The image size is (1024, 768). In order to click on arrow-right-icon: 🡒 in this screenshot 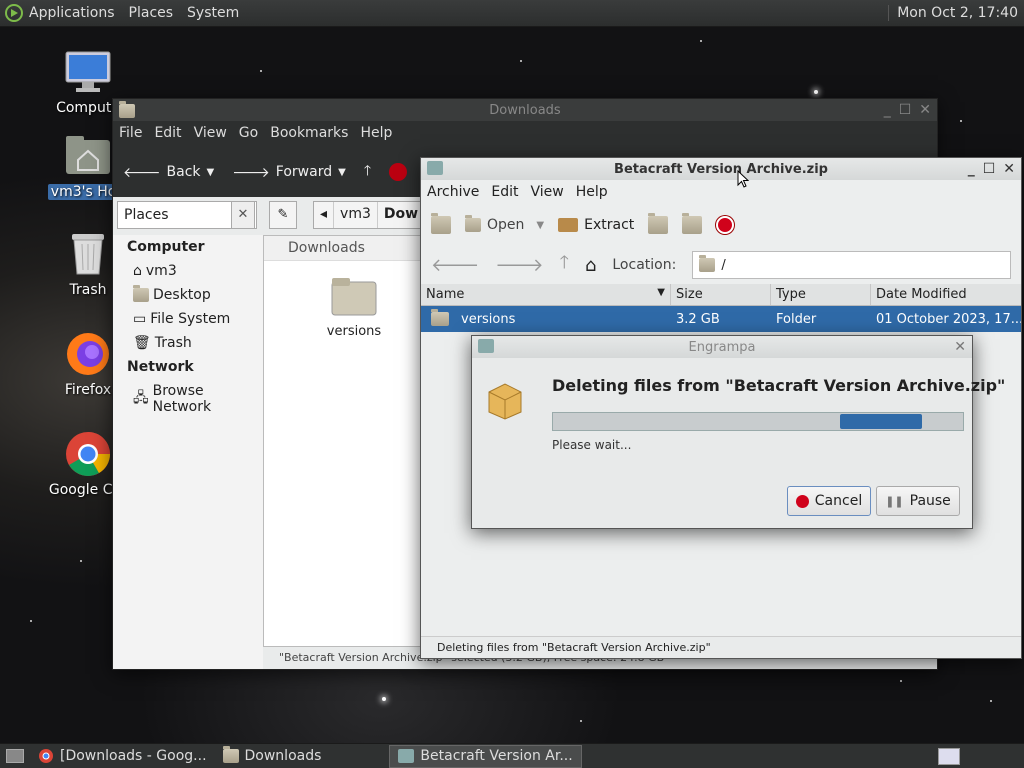, I will do `click(251, 172)`.